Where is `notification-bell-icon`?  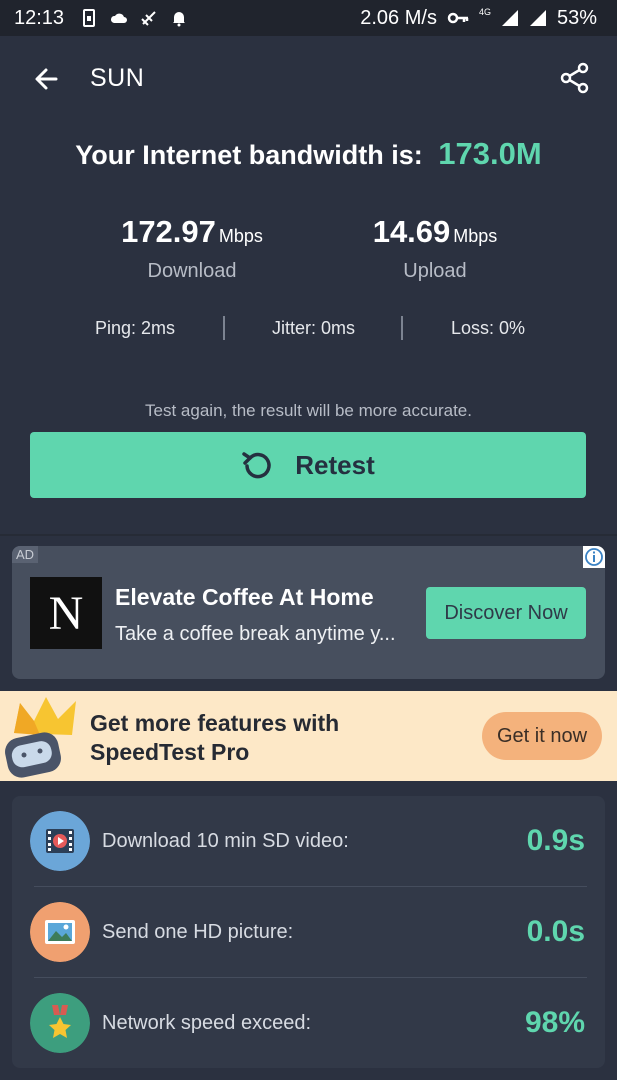 notification-bell-icon is located at coordinates (179, 19).